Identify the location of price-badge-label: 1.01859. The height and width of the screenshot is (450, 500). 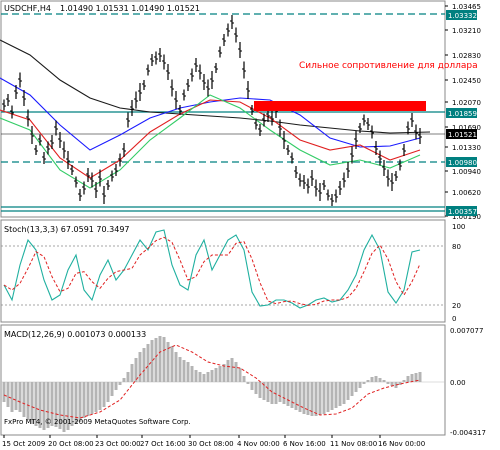
(462, 114).